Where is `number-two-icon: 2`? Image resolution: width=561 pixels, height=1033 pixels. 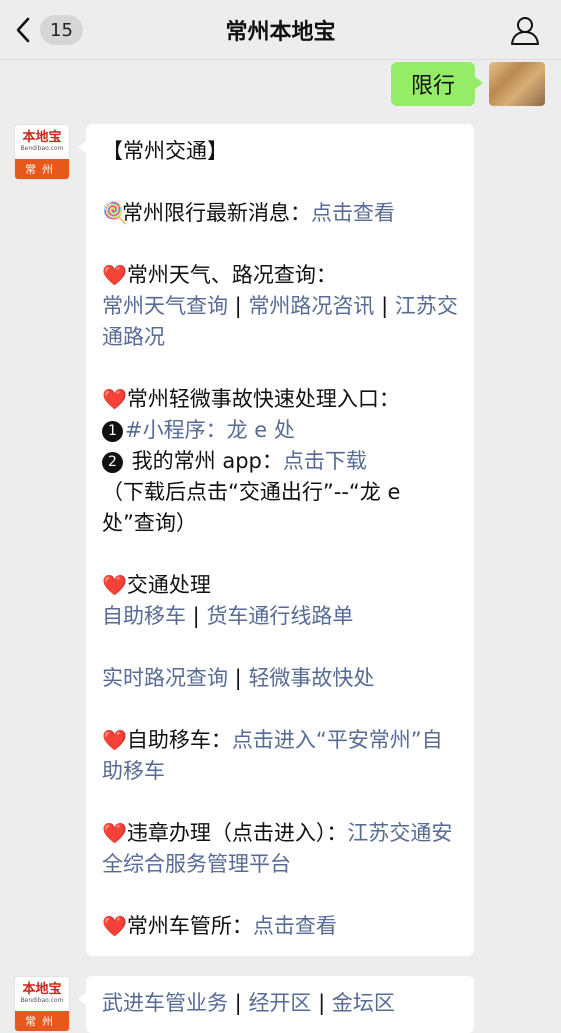 number-two-icon: 2 is located at coordinates (112, 462).